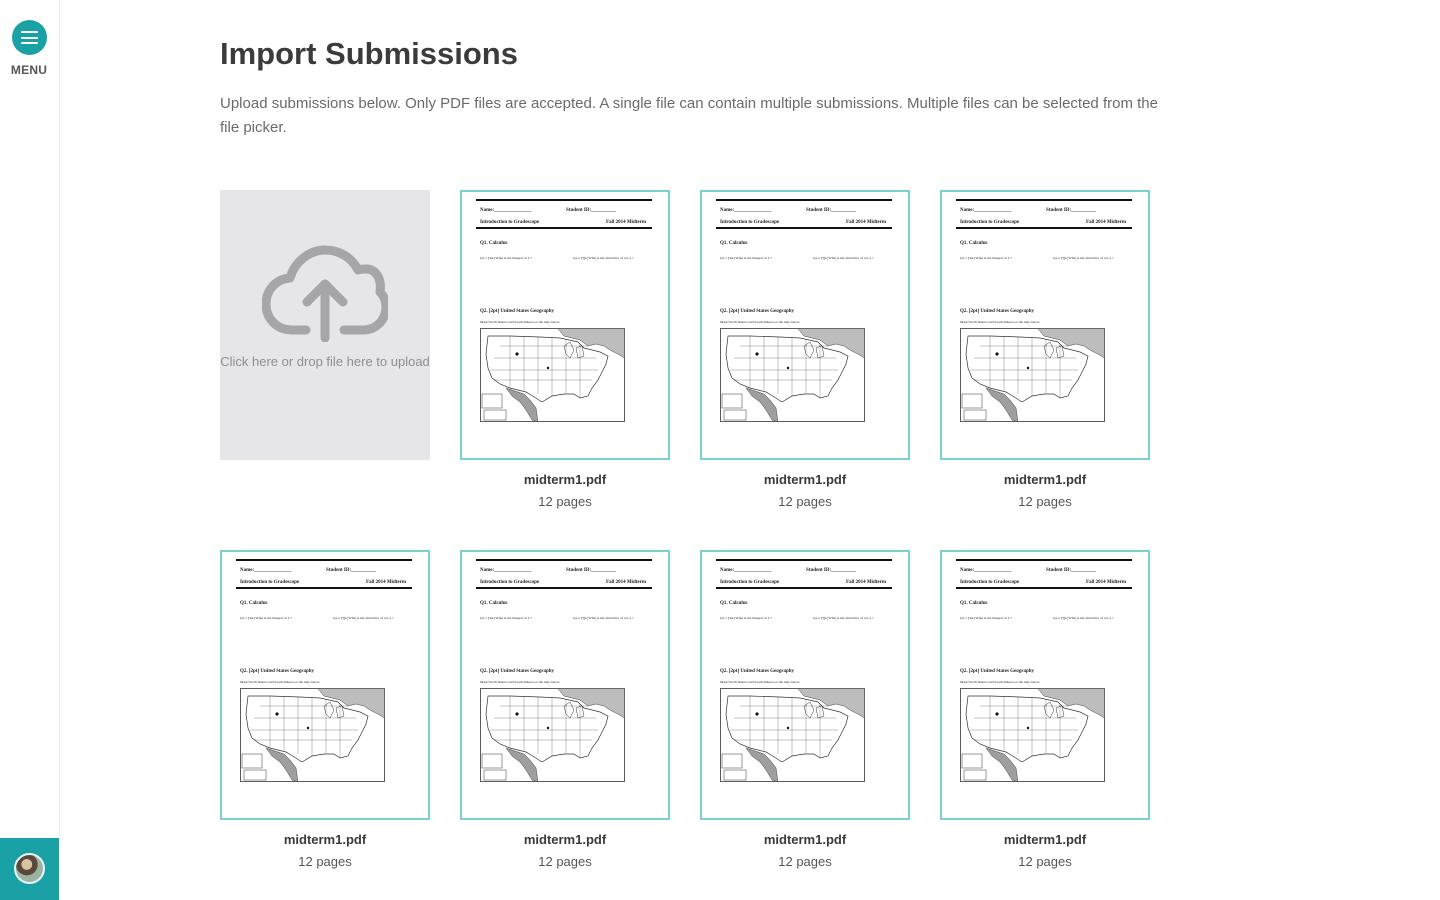  I want to click on upload-dropzone: Click here or drop file here to upload, so click(325, 325).